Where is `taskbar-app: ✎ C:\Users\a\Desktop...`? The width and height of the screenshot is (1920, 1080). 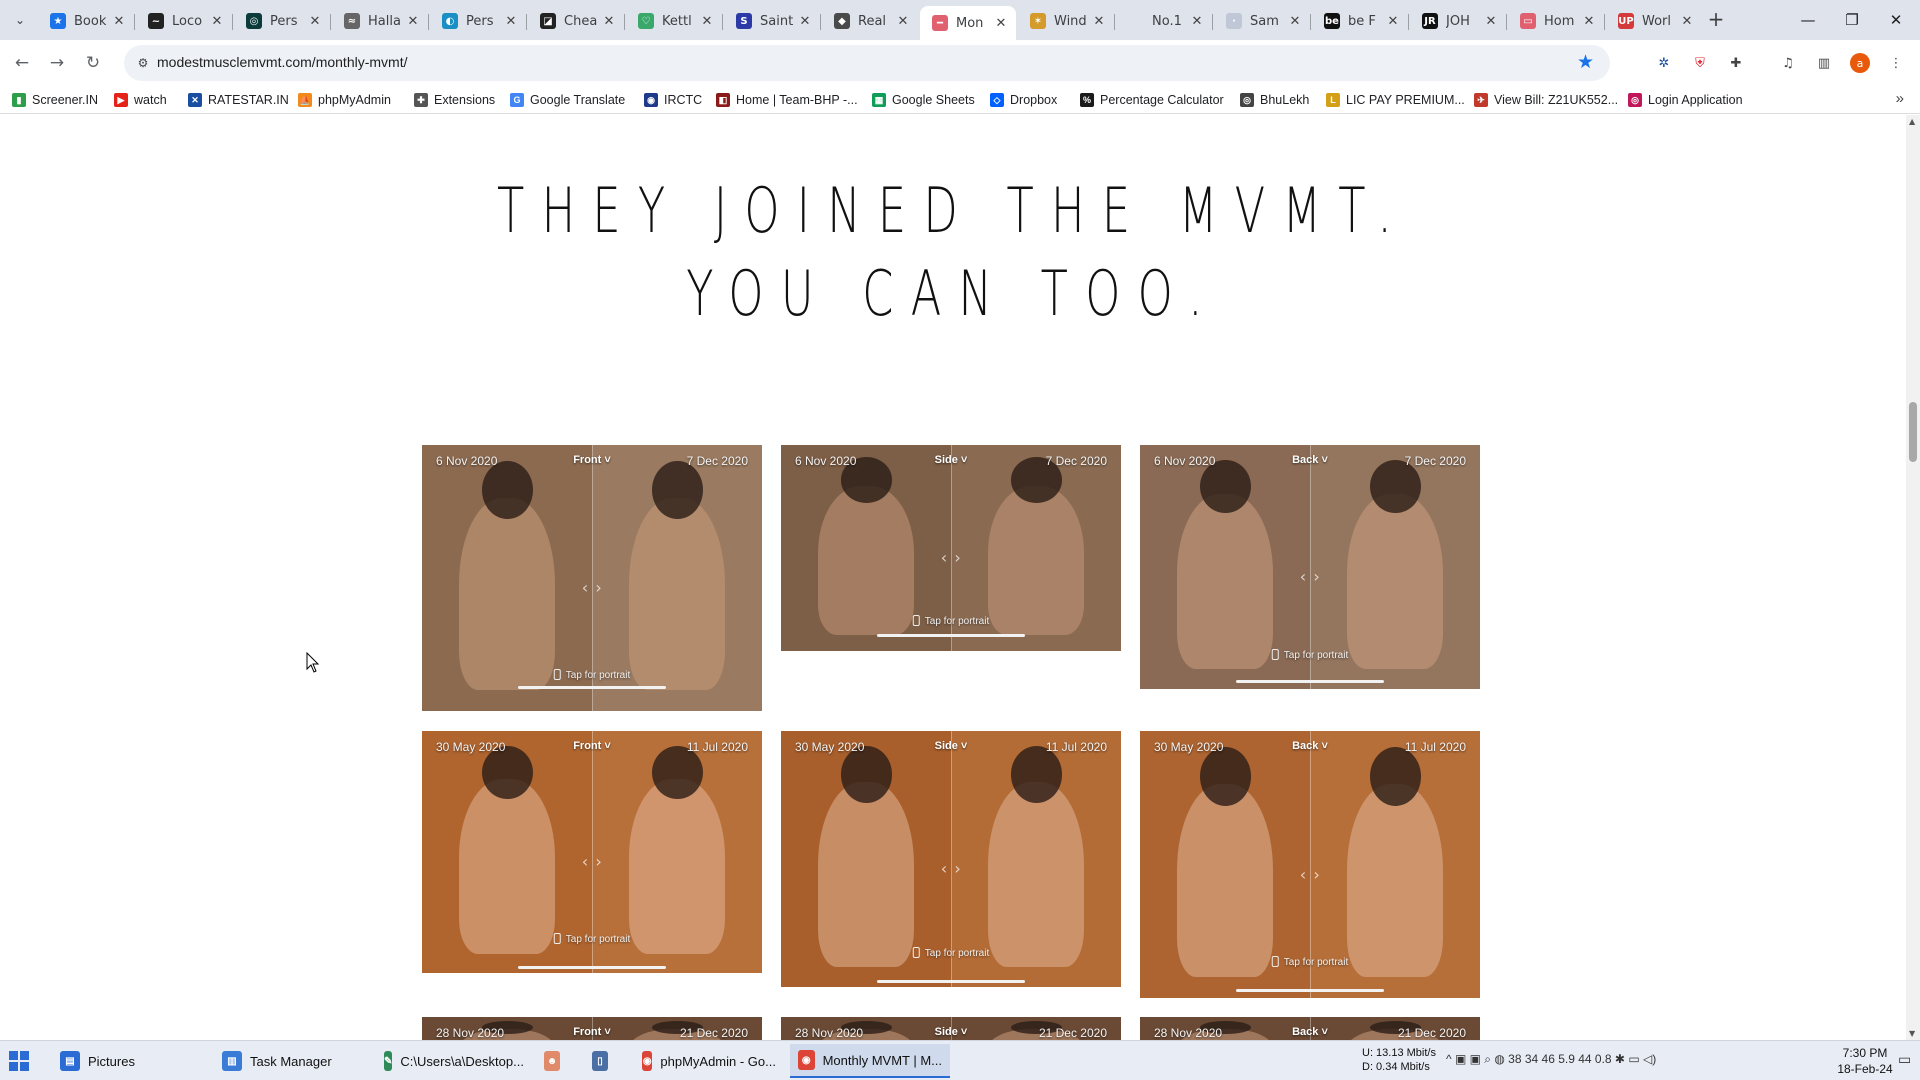
taskbar-app: ✎ C:\Users\a\Desktop... is located at coordinates (451, 1061).